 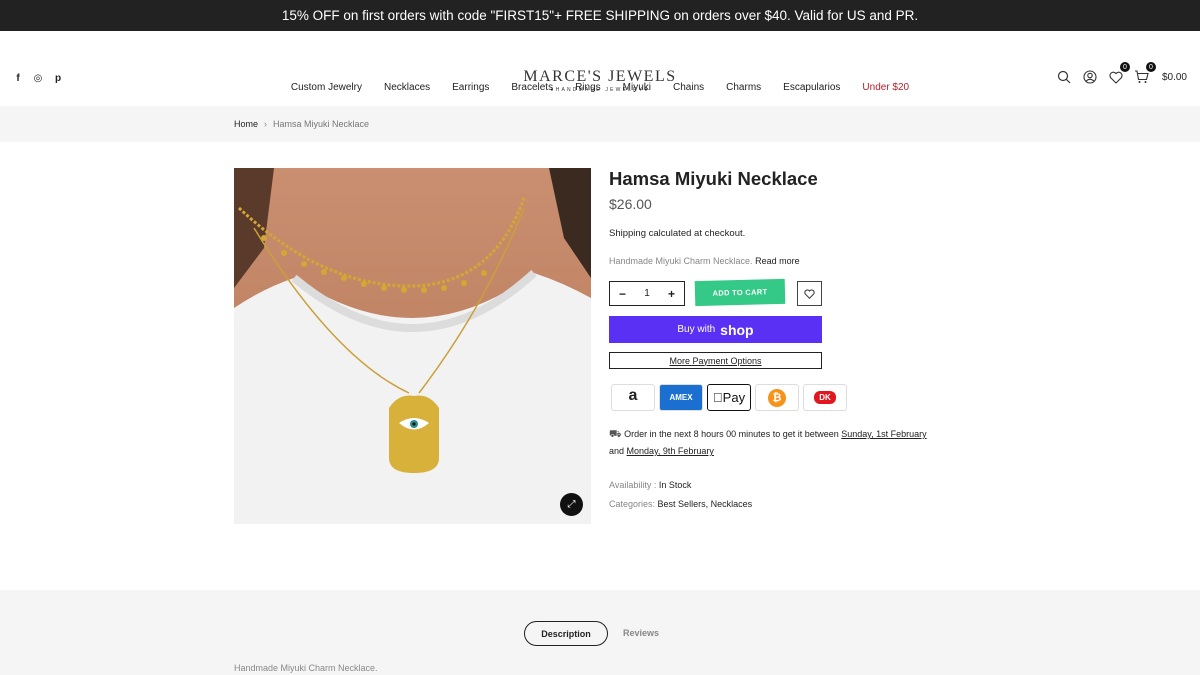 What do you see at coordinates (715, 360) in the screenshot?
I see `more-payment-options-button: More Payment Options` at bounding box center [715, 360].